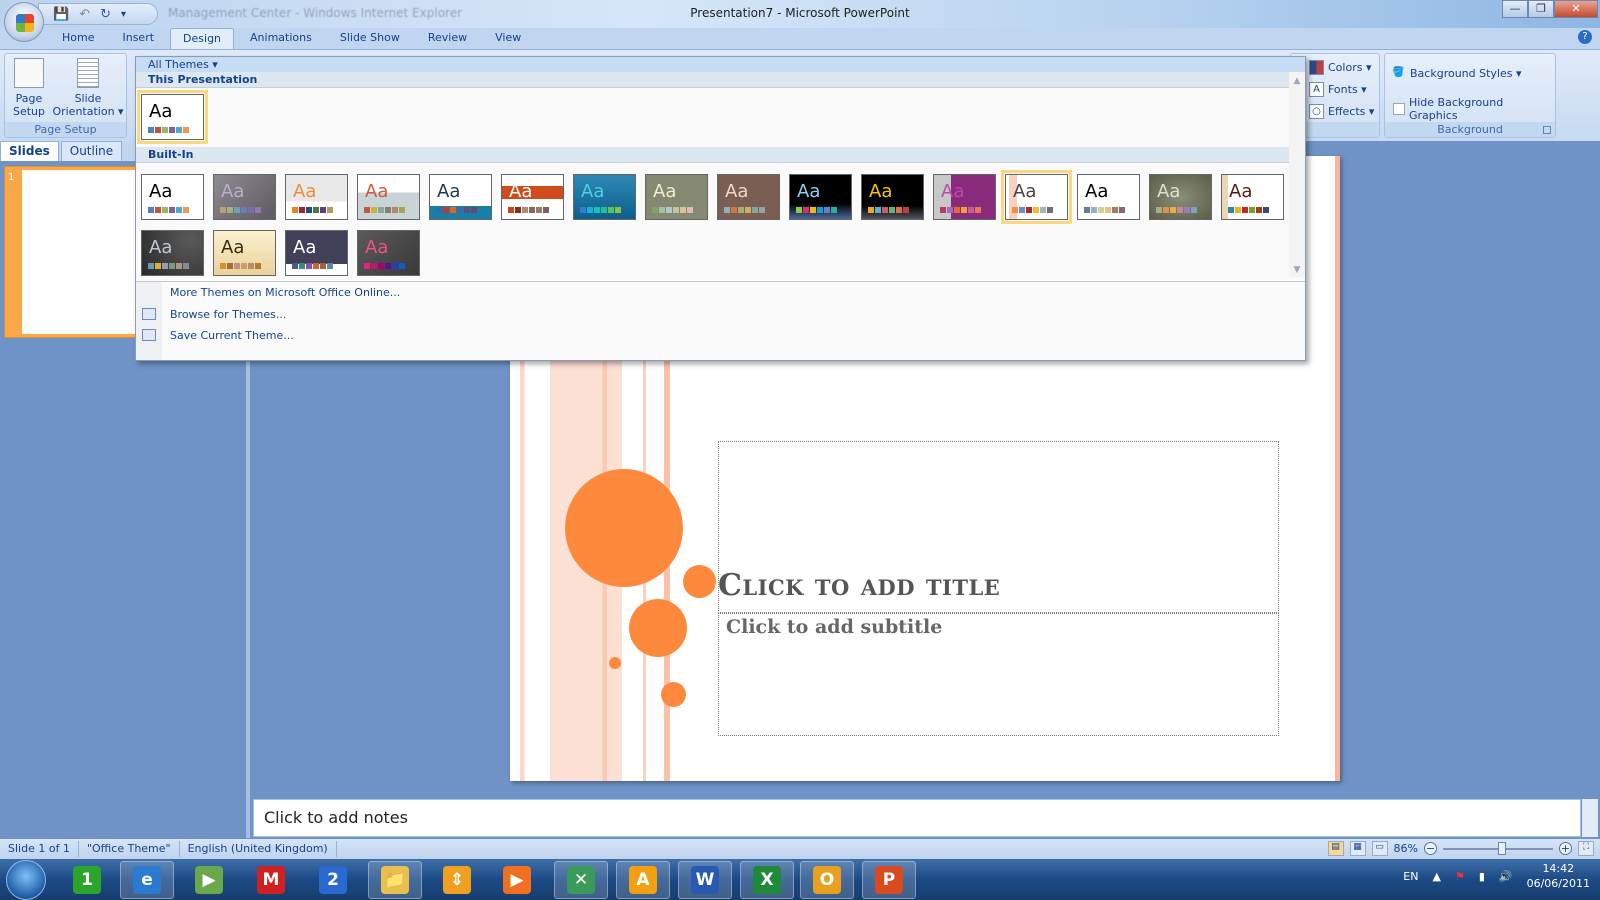  I want to click on taskbar-item: 📁, so click(395, 880).